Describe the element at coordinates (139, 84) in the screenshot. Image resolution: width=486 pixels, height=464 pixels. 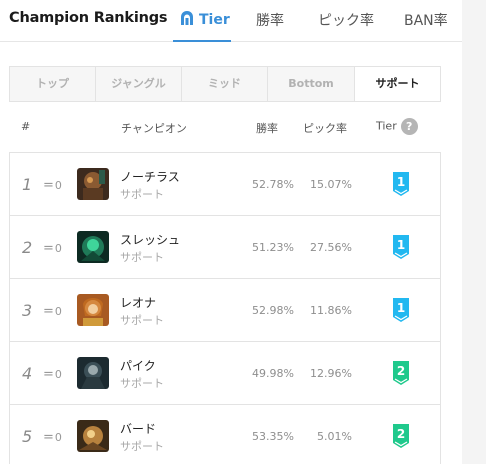
I see `role-tab-jungle: ジャングル` at that location.